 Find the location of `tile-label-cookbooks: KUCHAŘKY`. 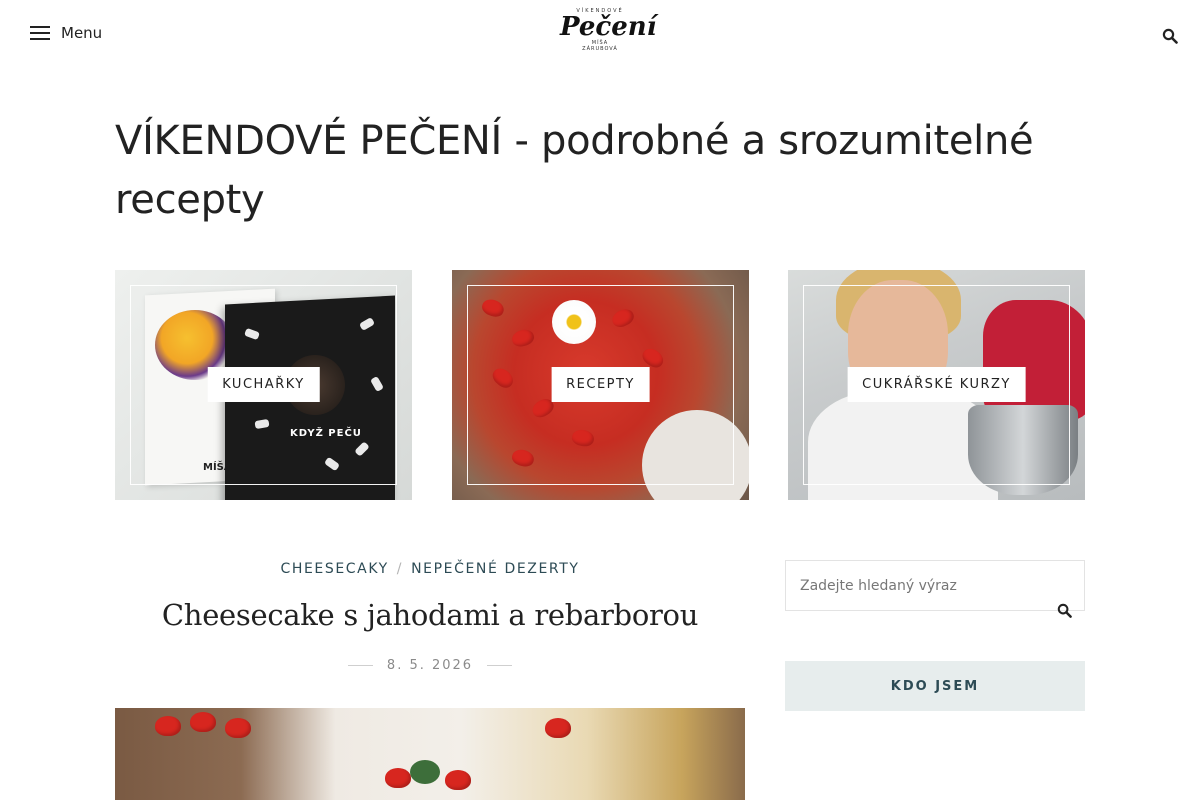

tile-label-cookbooks: KUCHAŘKY is located at coordinates (263, 384).